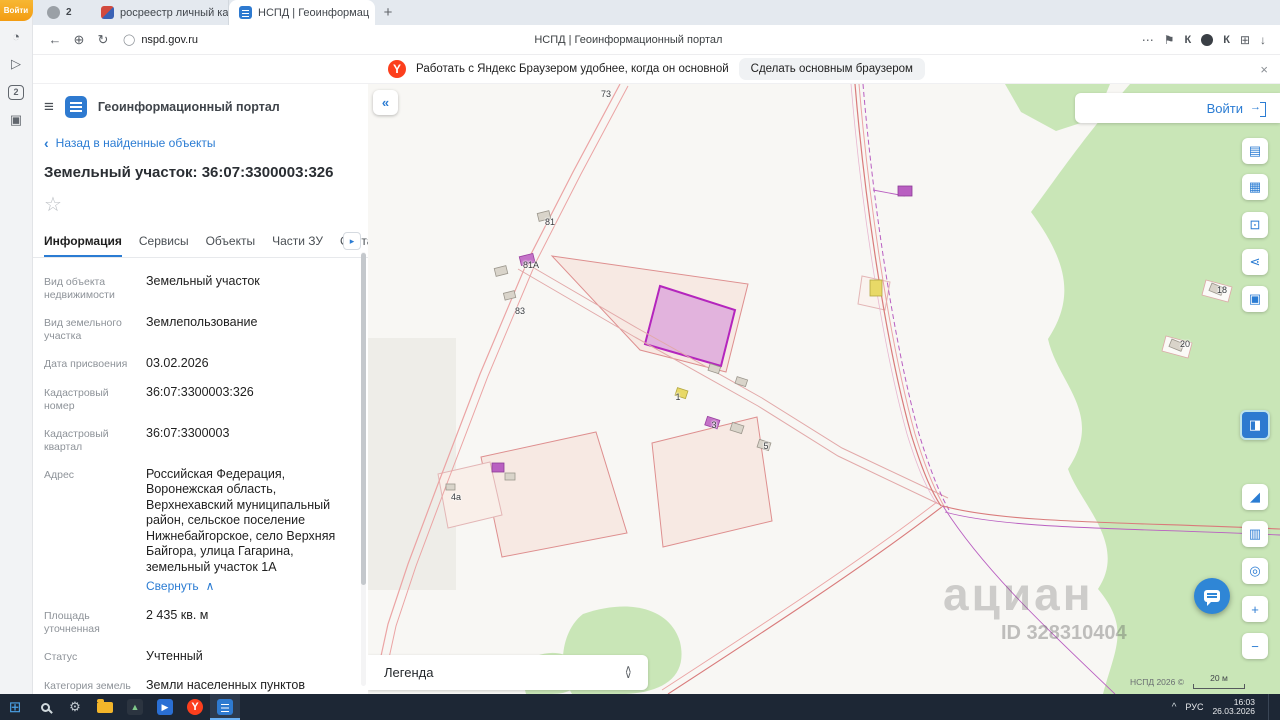  Describe the element at coordinates (1264, 69) in the screenshot. I see `close-icon: ×` at that location.